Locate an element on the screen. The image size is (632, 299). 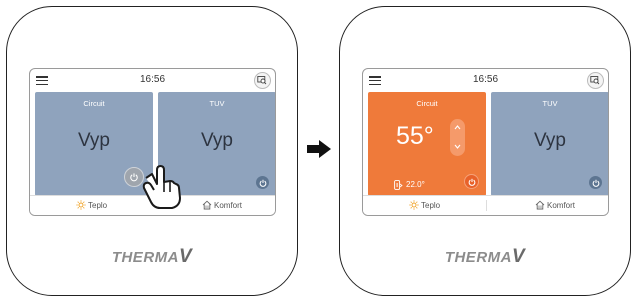
circuit-tile: Circuit 55° 22.0° is located at coordinates (427, 144).